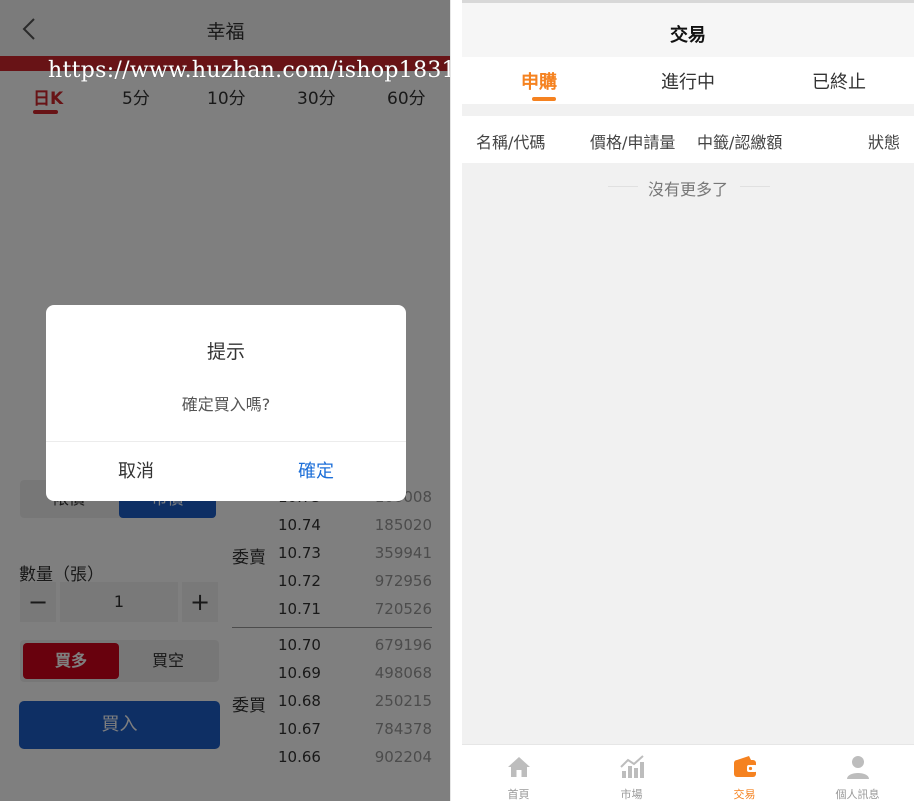  I want to click on dialog-message: 確定買入嗎?, so click(226, 404).